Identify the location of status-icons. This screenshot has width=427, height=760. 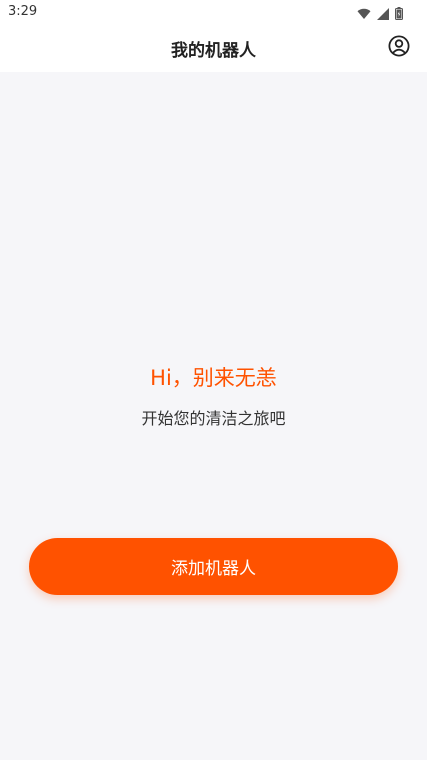
(380, 14).